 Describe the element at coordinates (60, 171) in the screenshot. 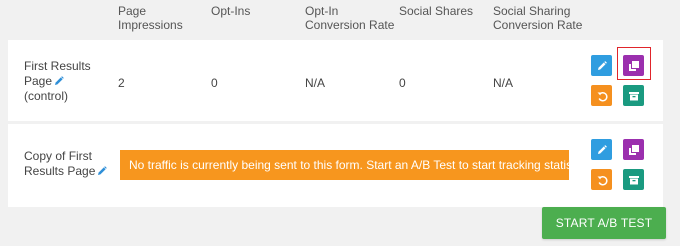

I see `page-name-text: Results Page` at that location.